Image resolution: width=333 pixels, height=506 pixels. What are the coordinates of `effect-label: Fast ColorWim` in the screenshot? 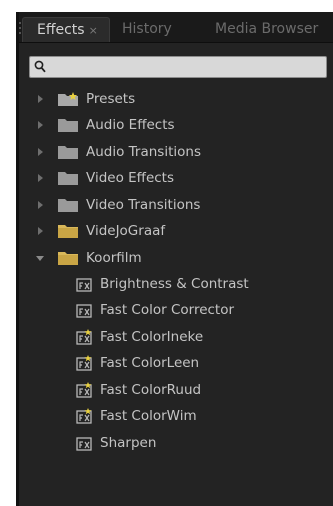 It's located at (148, 416).